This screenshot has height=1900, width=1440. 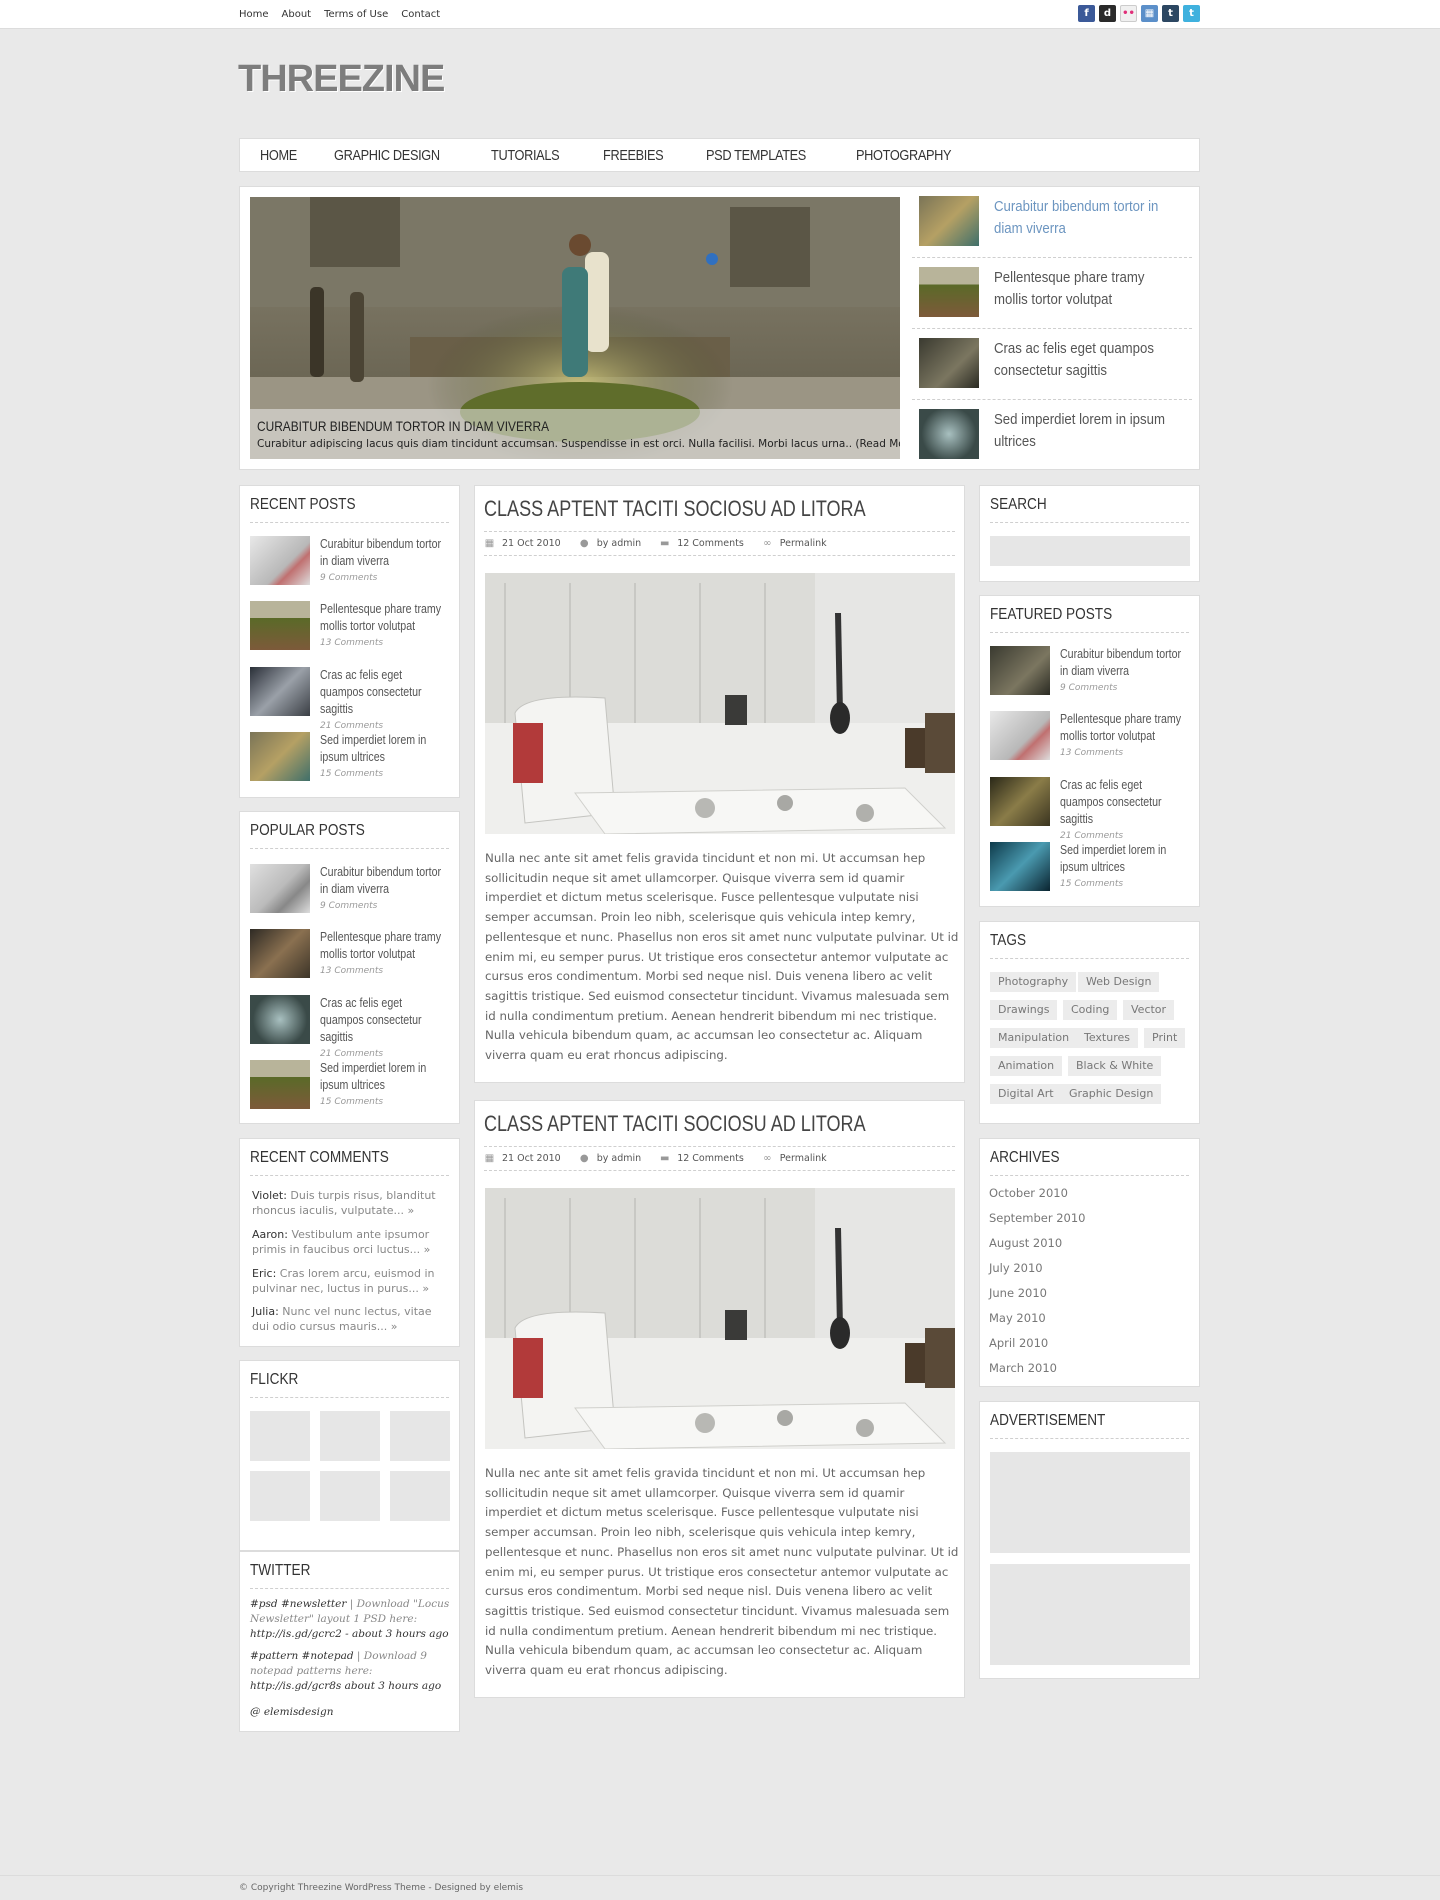 I want to click on comment-author: Julia:, so click(x=265, y=1311).